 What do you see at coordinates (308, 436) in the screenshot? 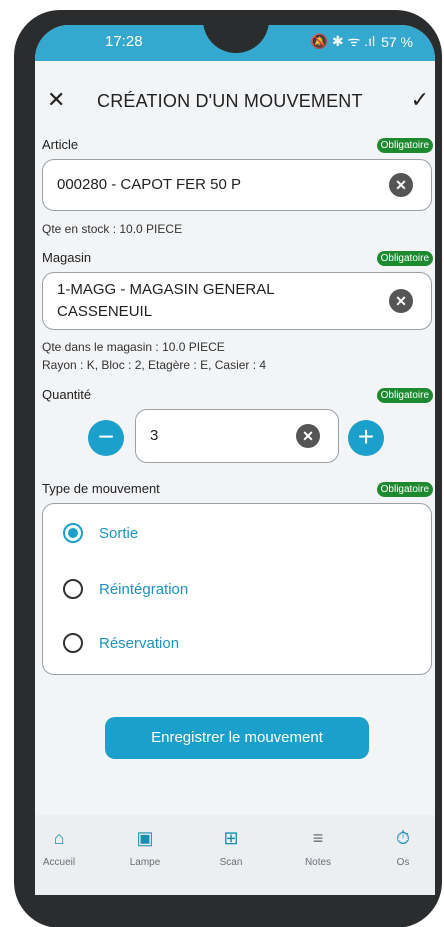
I see `quantity-clear-icon: ✕` at bounding box center [308, 436].